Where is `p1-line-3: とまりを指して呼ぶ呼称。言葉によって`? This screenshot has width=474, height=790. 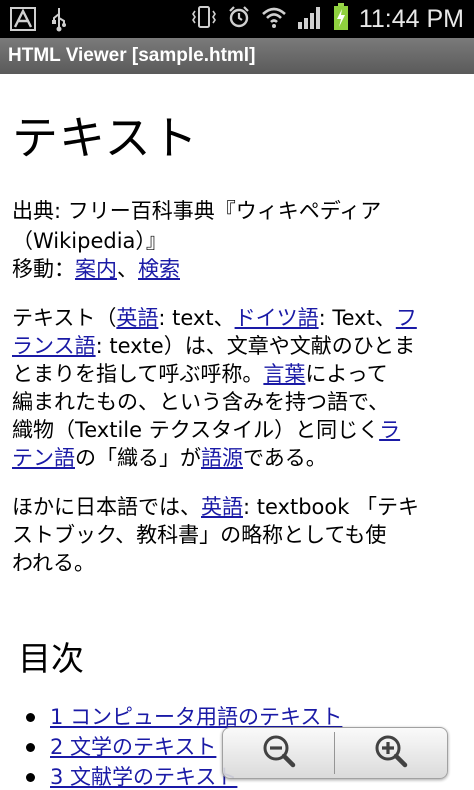
p1-line-3: とまりを指して呼ぶ呼称。言葉によって is located at coordinates (200, 374).